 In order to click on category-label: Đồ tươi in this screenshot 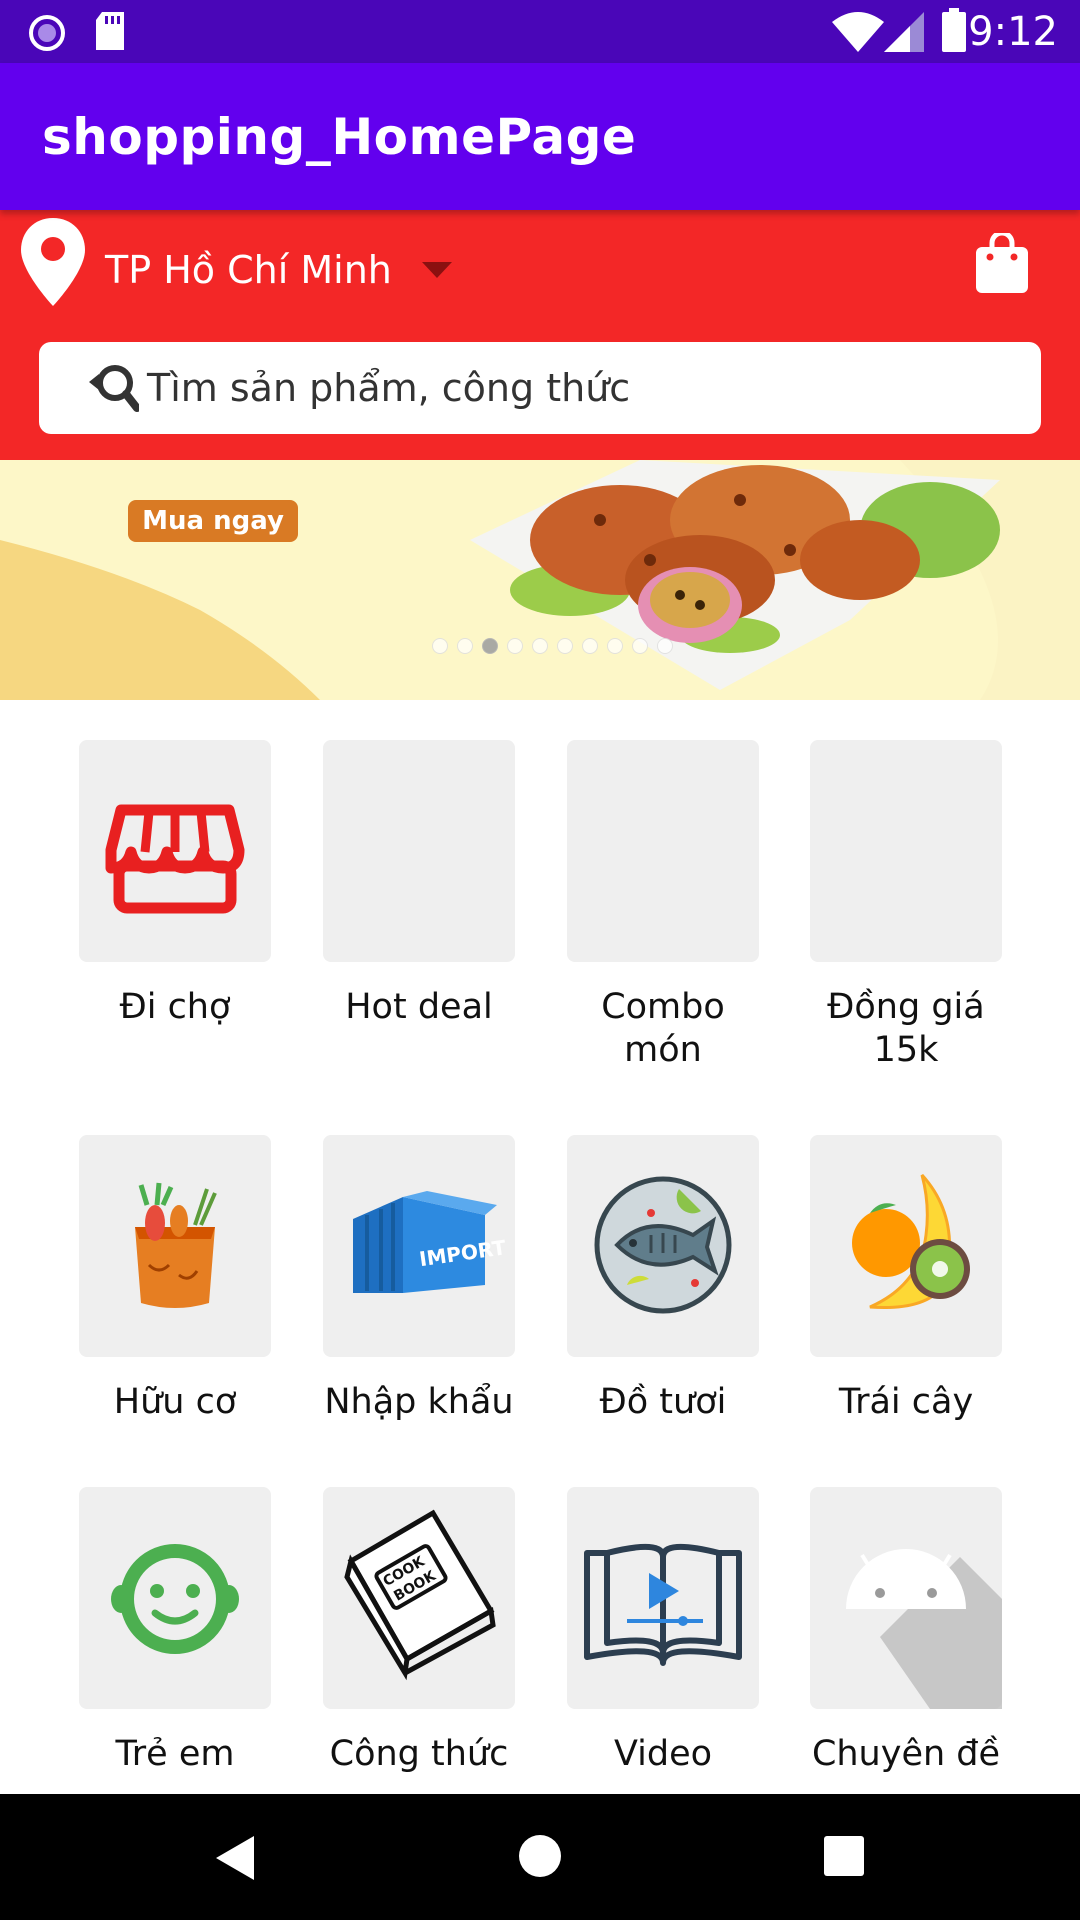, I will do `click(663, 1402)`.